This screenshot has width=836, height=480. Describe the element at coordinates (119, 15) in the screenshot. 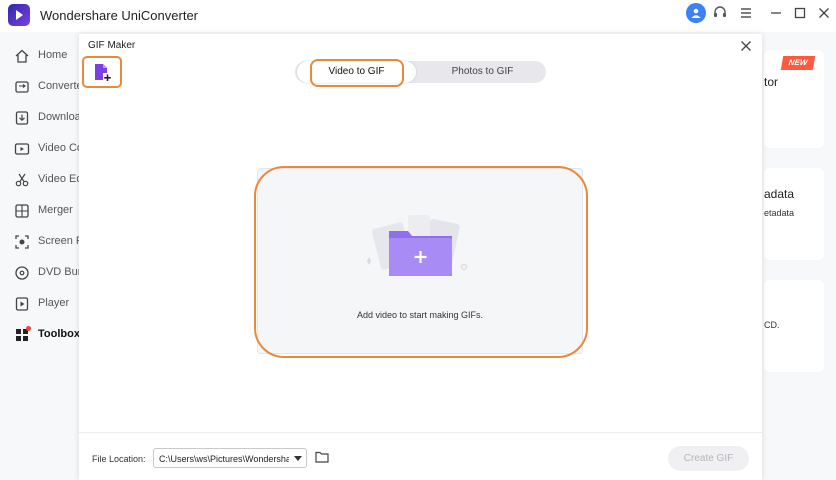

I see `app-title: Wondershare UniConverter` at that location.